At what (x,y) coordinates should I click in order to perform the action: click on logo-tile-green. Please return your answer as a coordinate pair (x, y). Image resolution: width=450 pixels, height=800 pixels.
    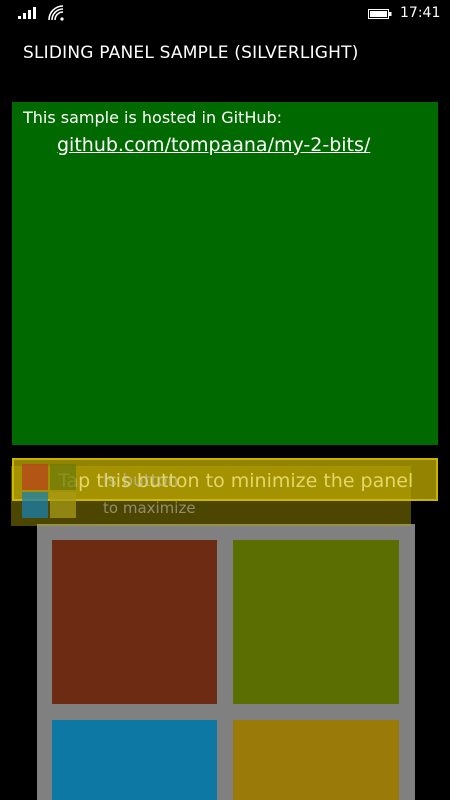
    Looking at the image, I should click on (63, 477).